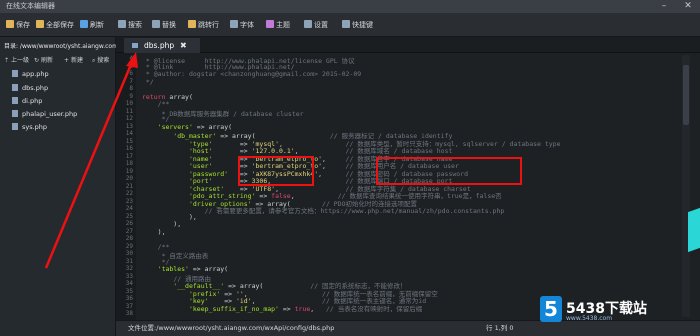 The width and height of the screenshot is (700, 336). What do you see at coordinates (694, 230) in the screenshot?
I see `decorative-shape` at bounding box center [694, 230].